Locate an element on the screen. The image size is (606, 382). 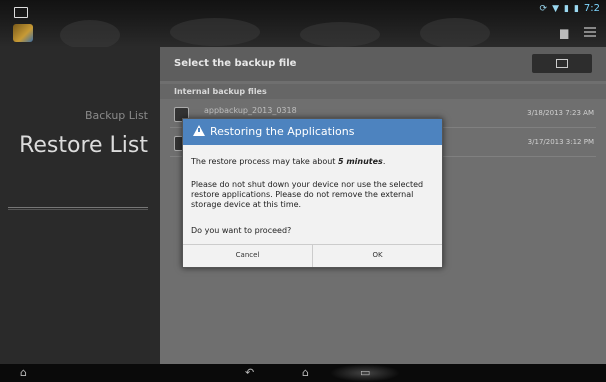
warning-icon is located at coordinates (199, 130).